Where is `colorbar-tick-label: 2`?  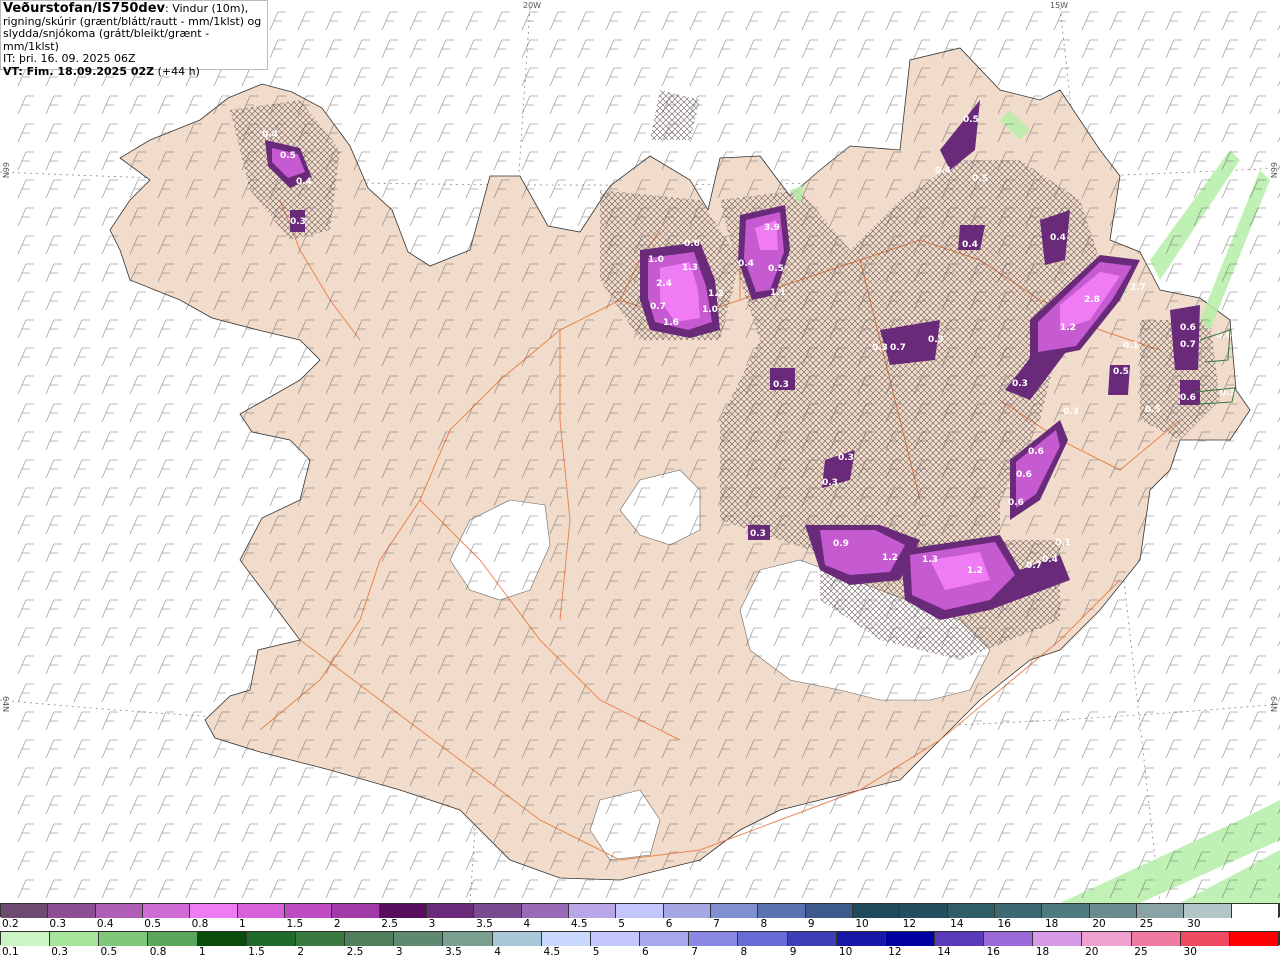 colorbar-tick-label: 2 is located at coordinates (301, 952).